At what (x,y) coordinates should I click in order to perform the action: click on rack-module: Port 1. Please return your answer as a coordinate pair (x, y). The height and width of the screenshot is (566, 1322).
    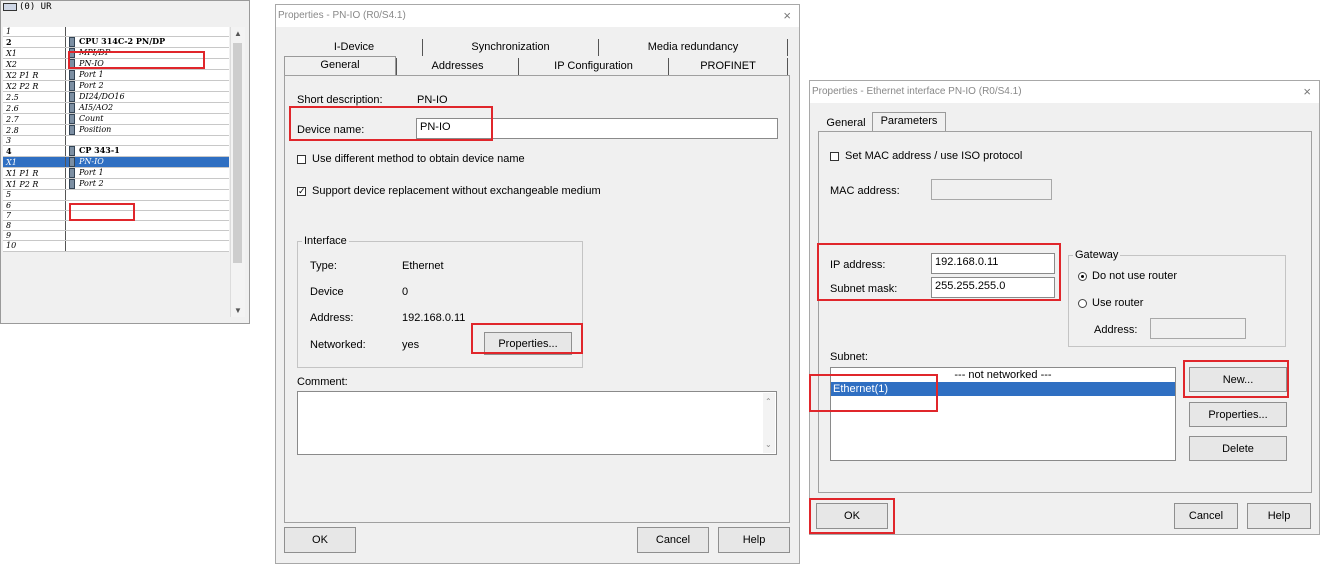
    Looking at the image, I should click on (147, 173).